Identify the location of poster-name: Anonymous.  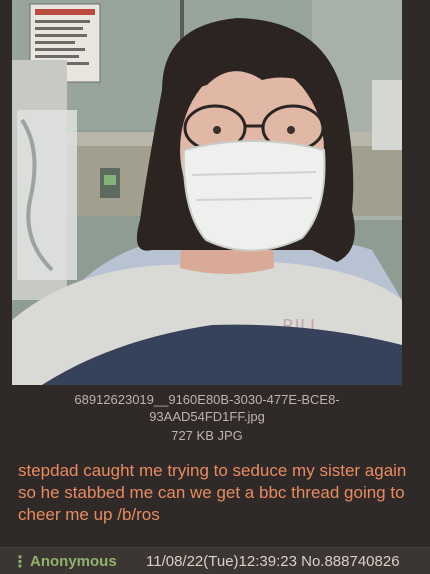
(73, 561).